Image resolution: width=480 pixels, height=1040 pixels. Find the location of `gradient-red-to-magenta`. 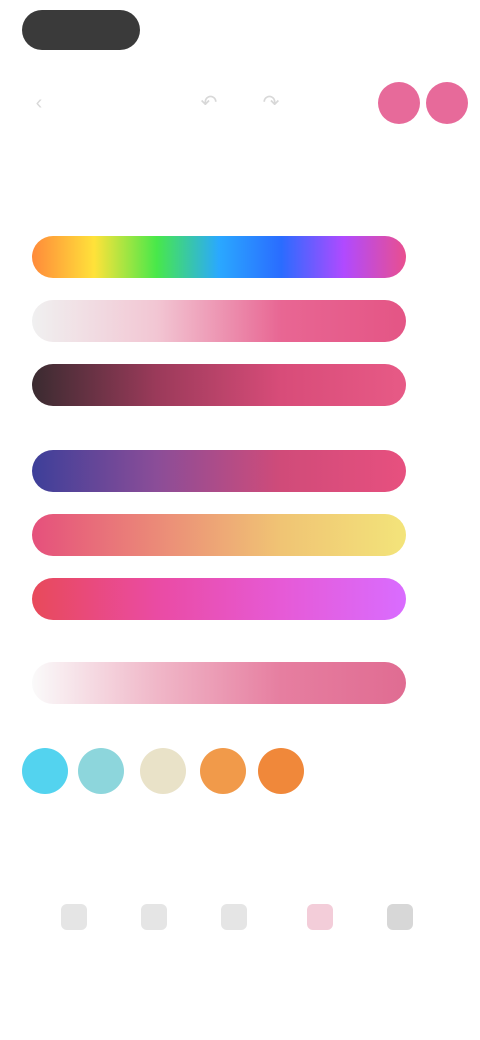

gradient-red-to-magenta is located at coordinates (219, 599).